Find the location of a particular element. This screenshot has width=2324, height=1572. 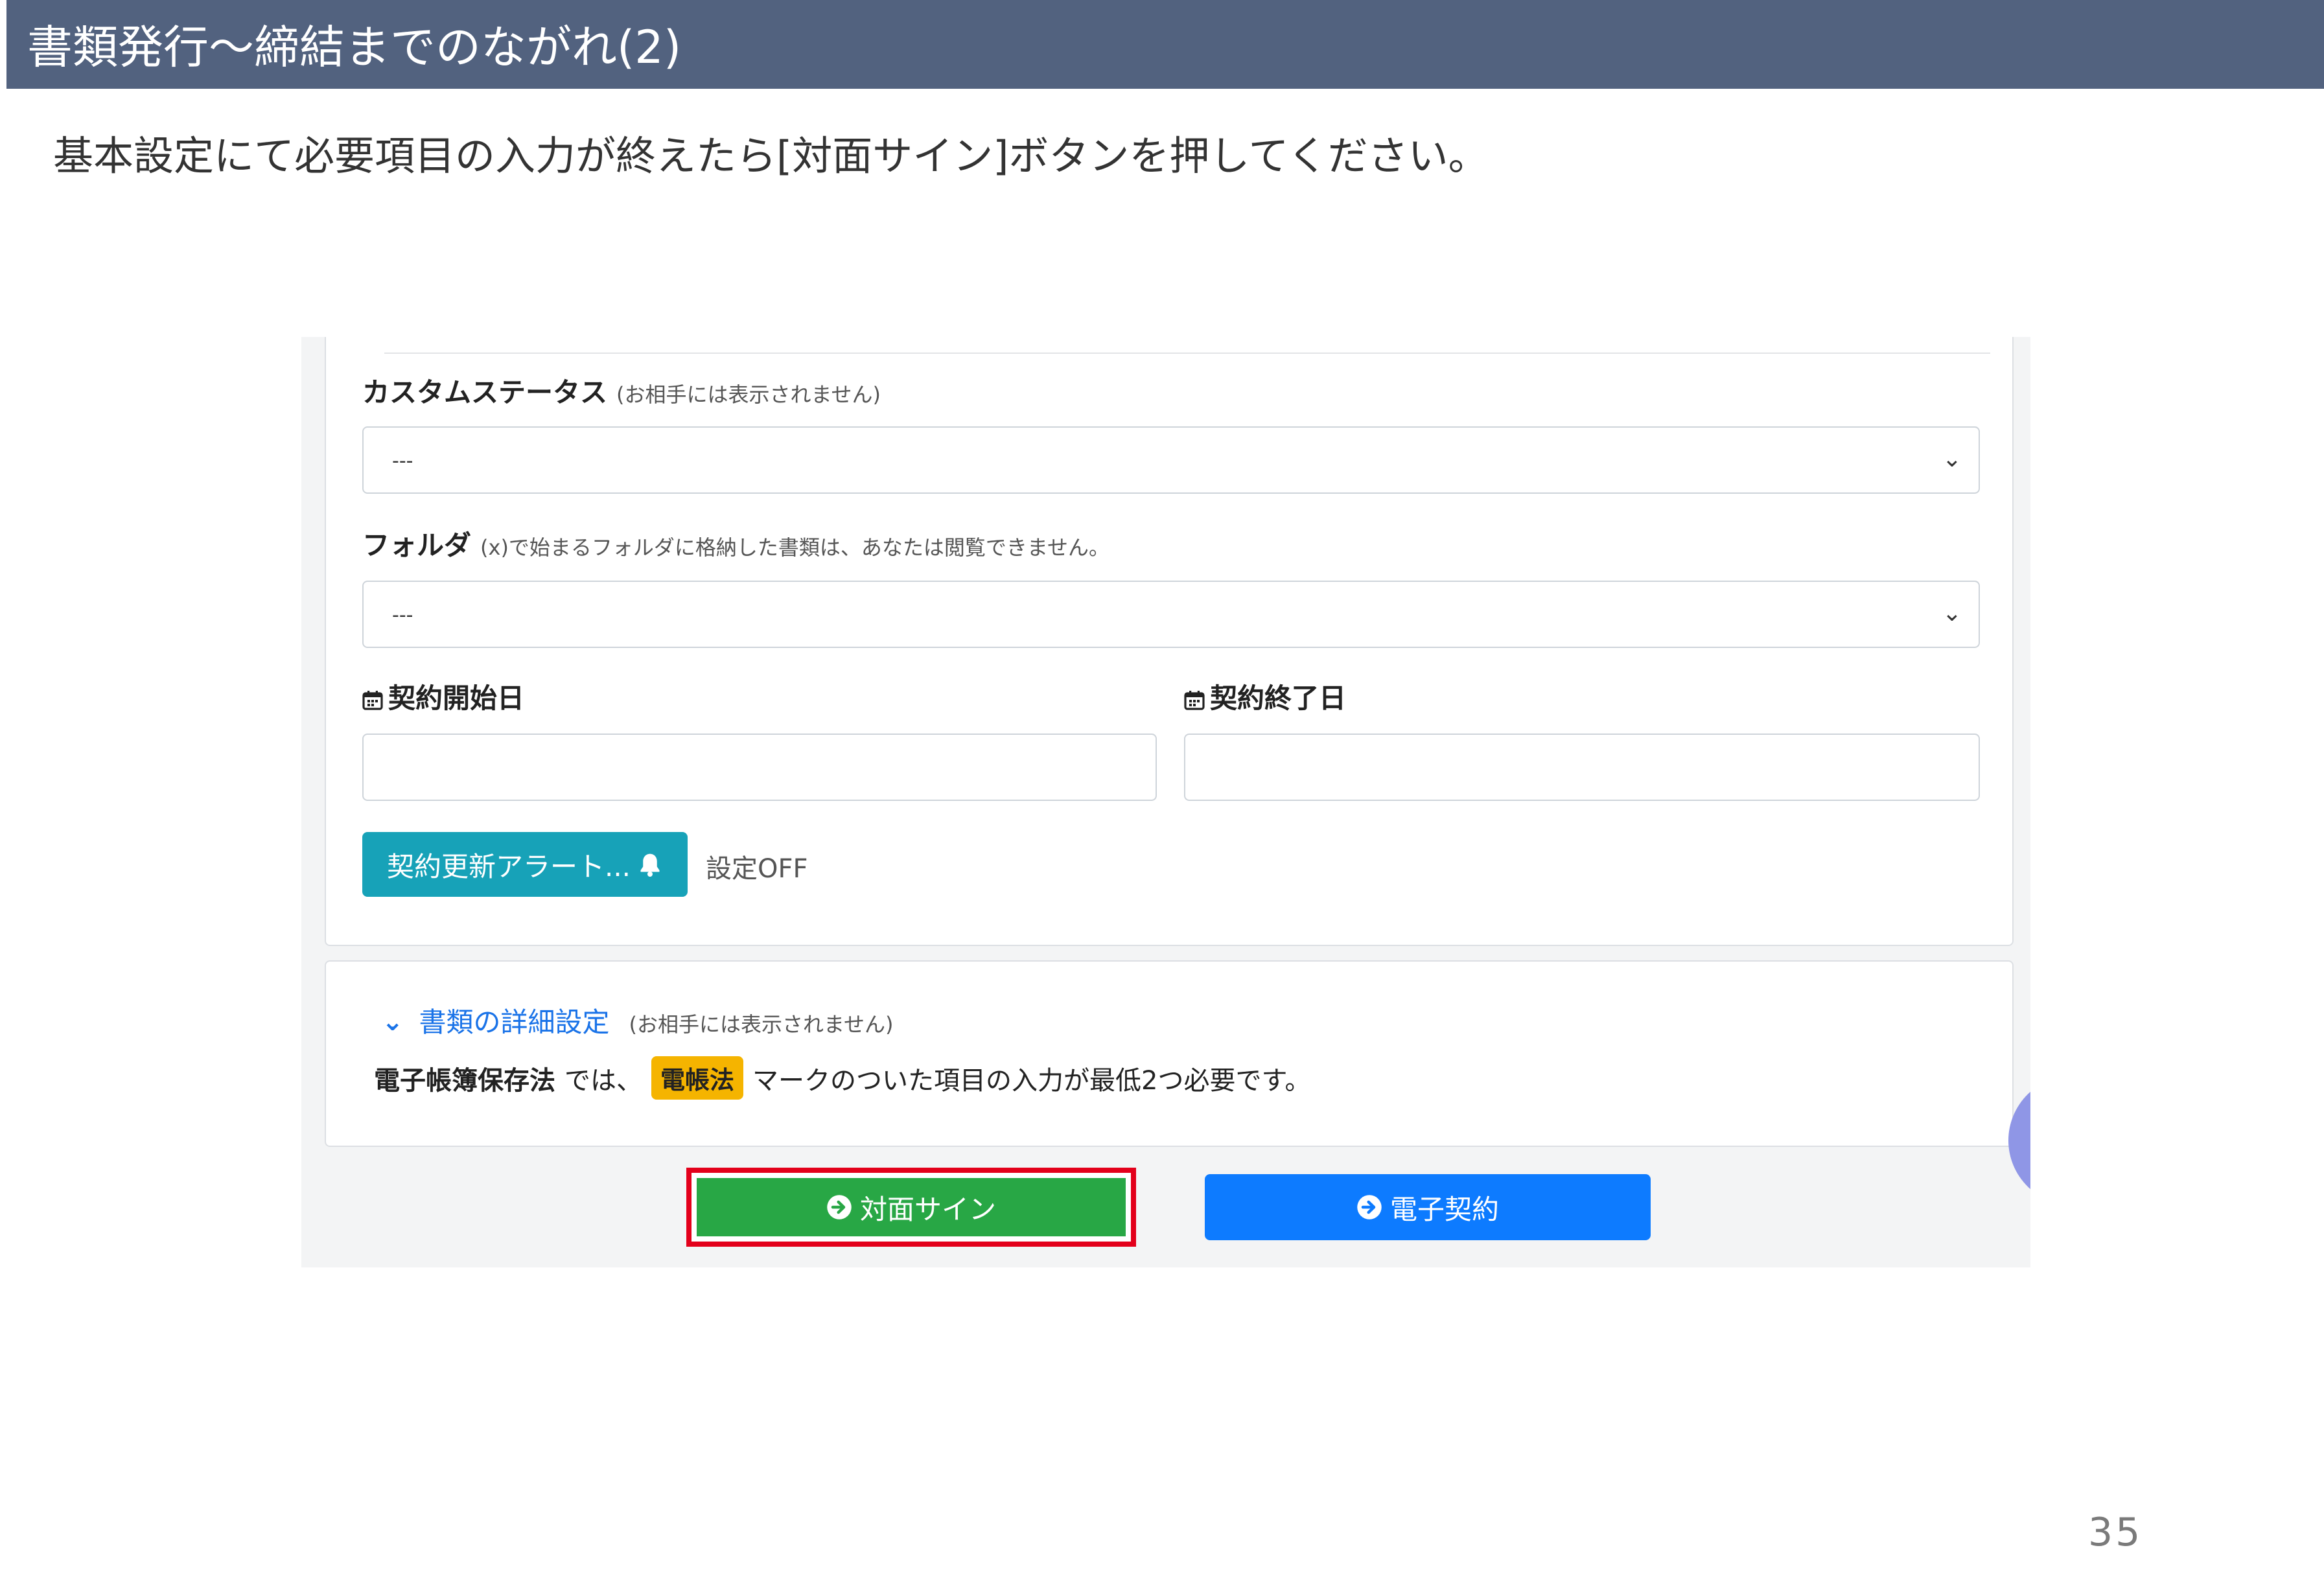

details-text-mid: では、 is located at coordinates (603, 1081).